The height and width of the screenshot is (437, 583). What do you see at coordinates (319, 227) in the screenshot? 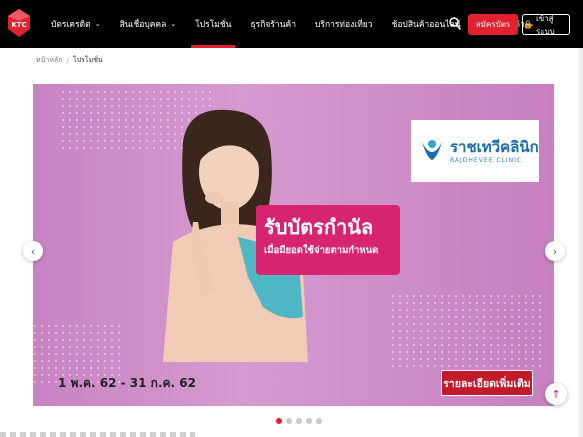
I see `promo-title: รับบัตรกำนัล` at bounding box center [319, 227].